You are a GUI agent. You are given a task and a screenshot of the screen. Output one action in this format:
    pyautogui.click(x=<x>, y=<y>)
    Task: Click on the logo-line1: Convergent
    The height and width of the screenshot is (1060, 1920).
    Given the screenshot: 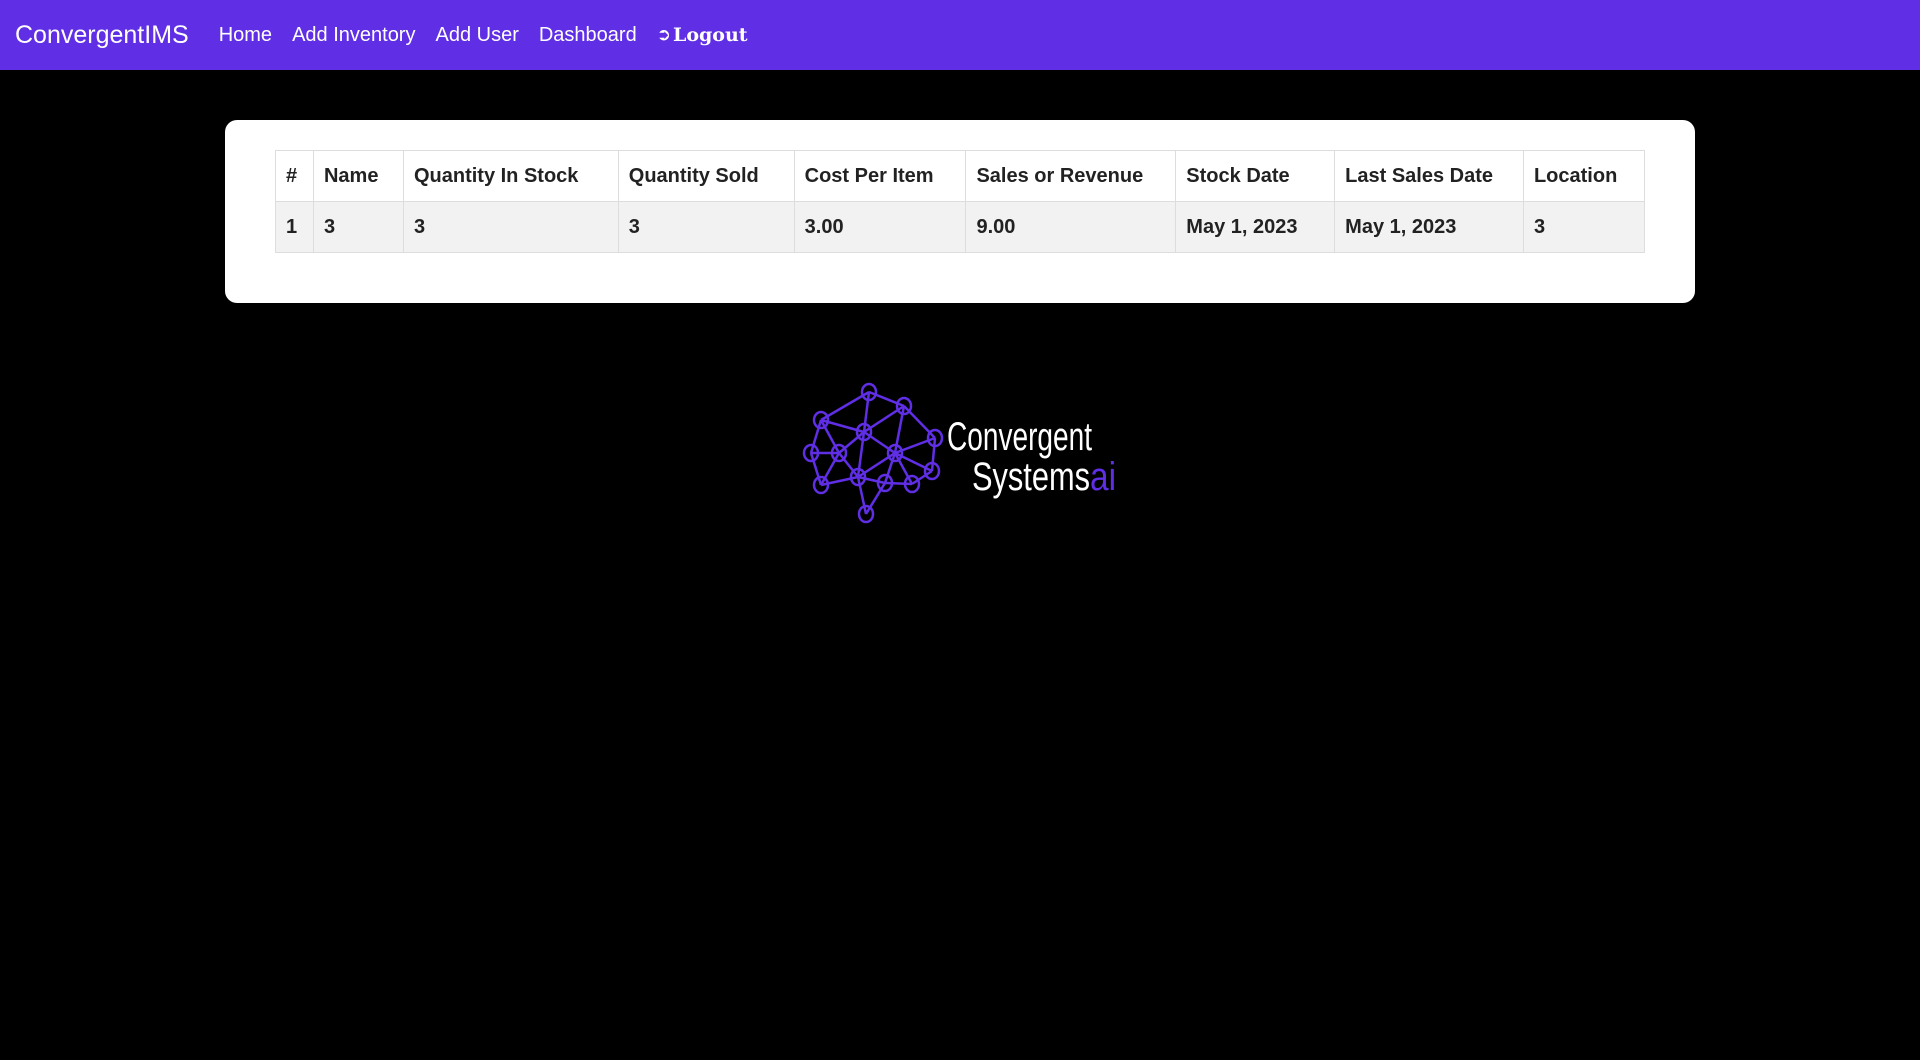 What is the action you would take?
    pyautogui.click(x=1019, y=437)
    